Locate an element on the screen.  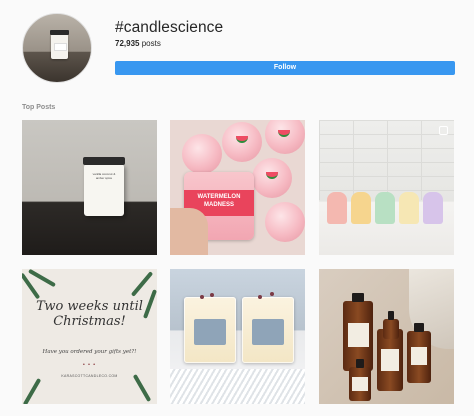
brick-wall-image is located at coordinates (386, 160).